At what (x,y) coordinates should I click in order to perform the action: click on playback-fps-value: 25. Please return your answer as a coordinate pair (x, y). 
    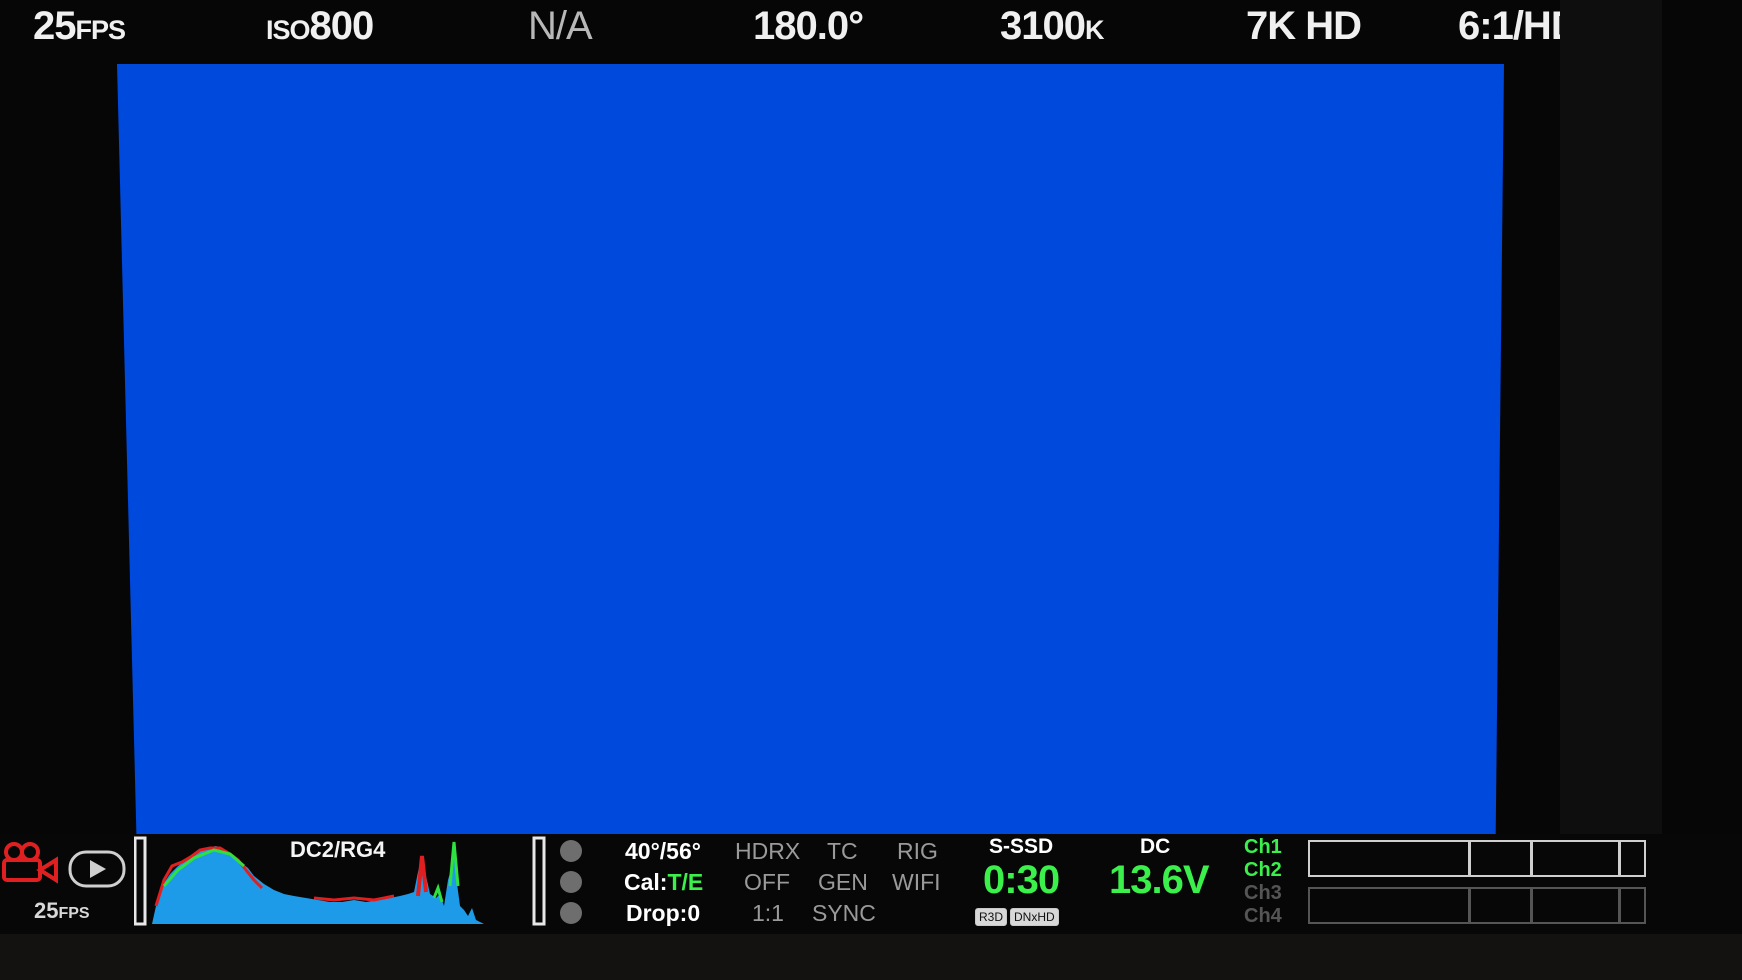
    Looking at the image, I should click on (46, 910).